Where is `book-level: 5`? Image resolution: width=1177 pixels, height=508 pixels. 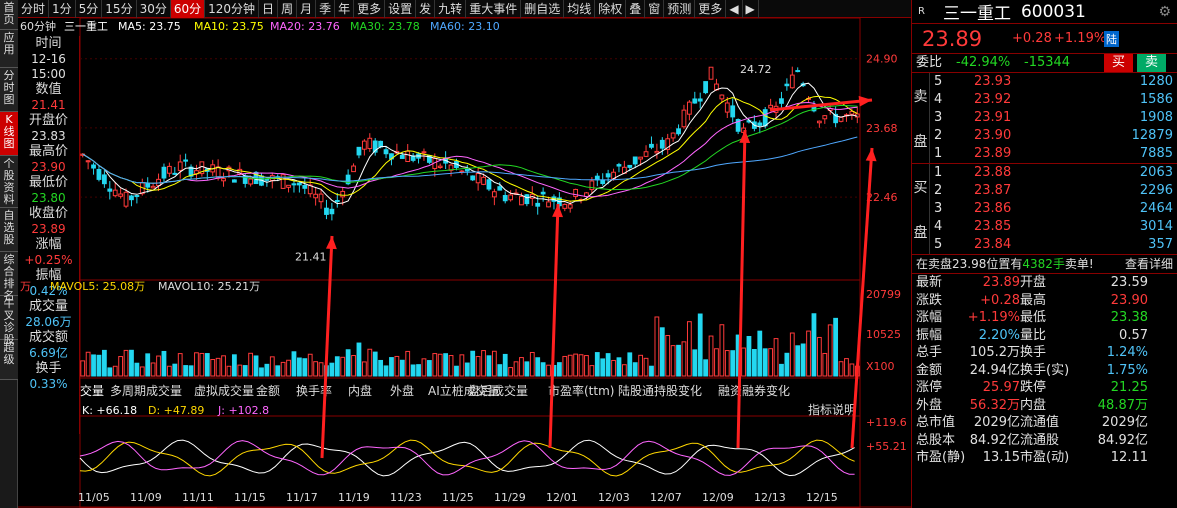 book-level: 5 is located at coordinates (938, 244).